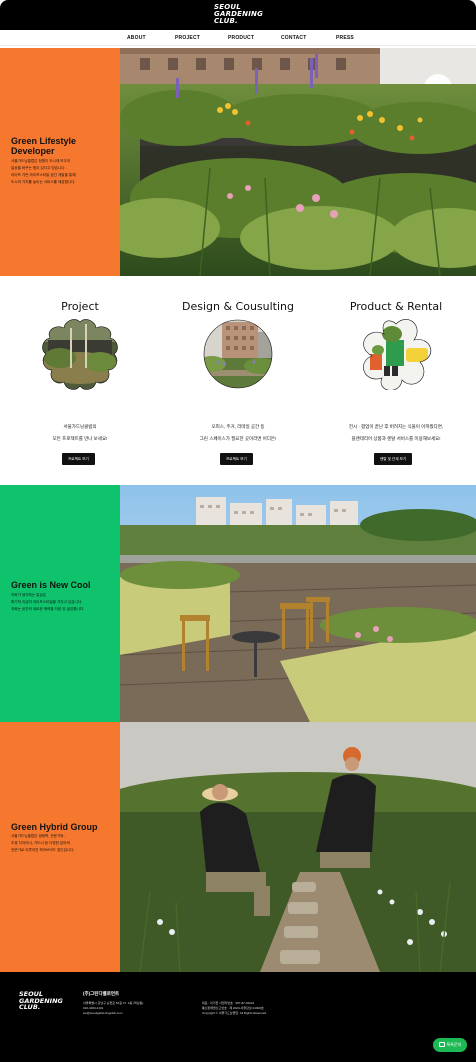  Describe the element at coordinates (41, 1001) in the screenshot. I see `footer-logo: SEOUL GARDENING CLUB.` at that location.